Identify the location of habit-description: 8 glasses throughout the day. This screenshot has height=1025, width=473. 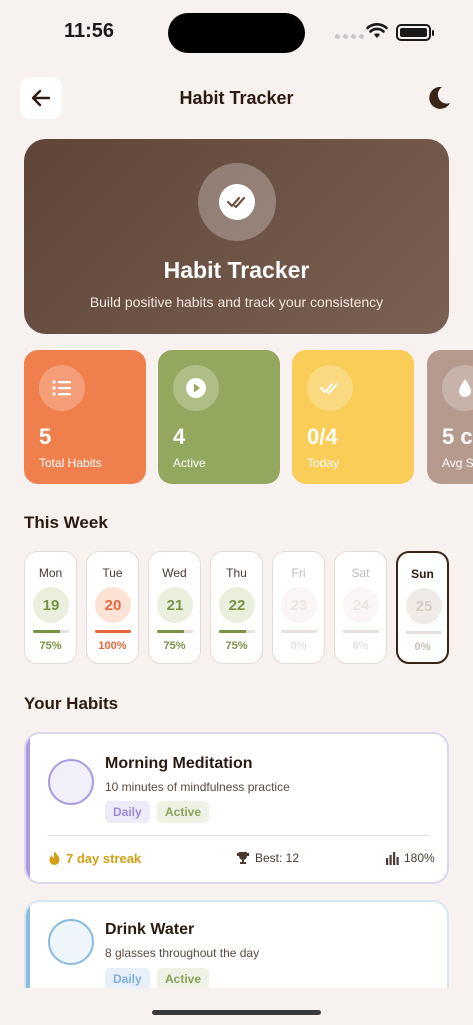
(182, 953).